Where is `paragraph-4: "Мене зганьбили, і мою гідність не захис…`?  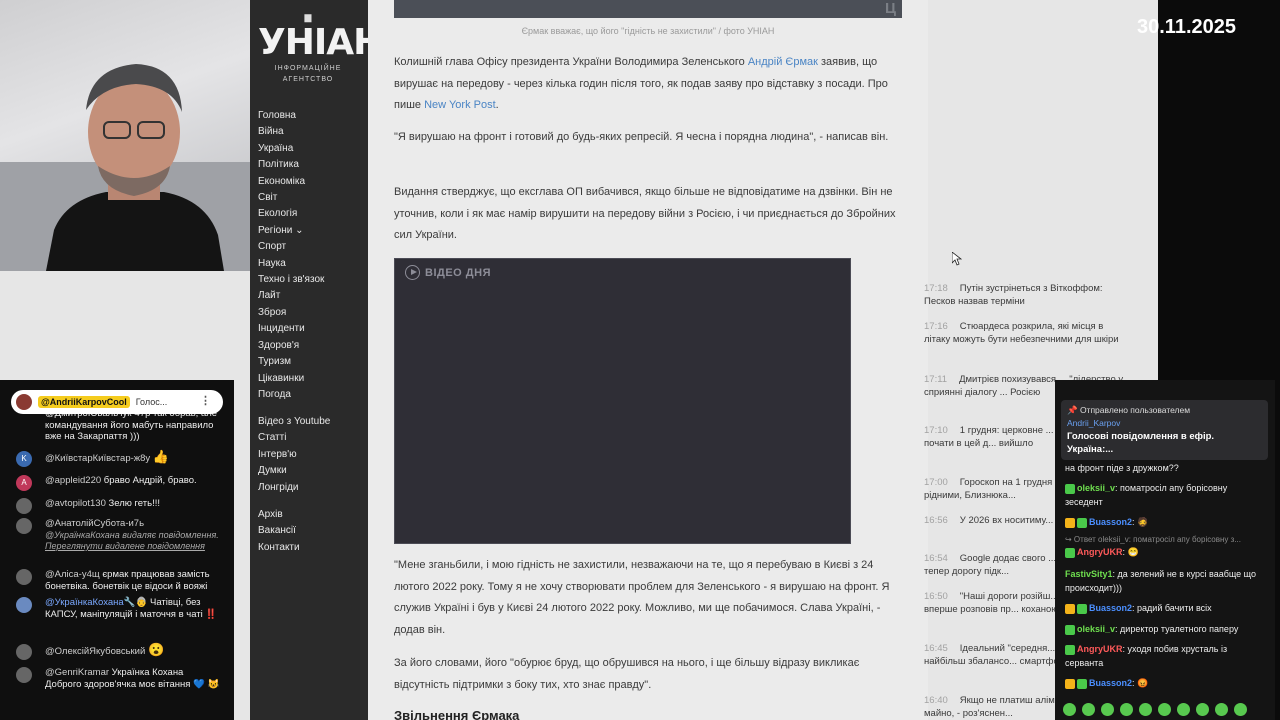
paragraph-4: "Мене зганьбили, і мою гідність не захис… is located at coordinates (642, 597).